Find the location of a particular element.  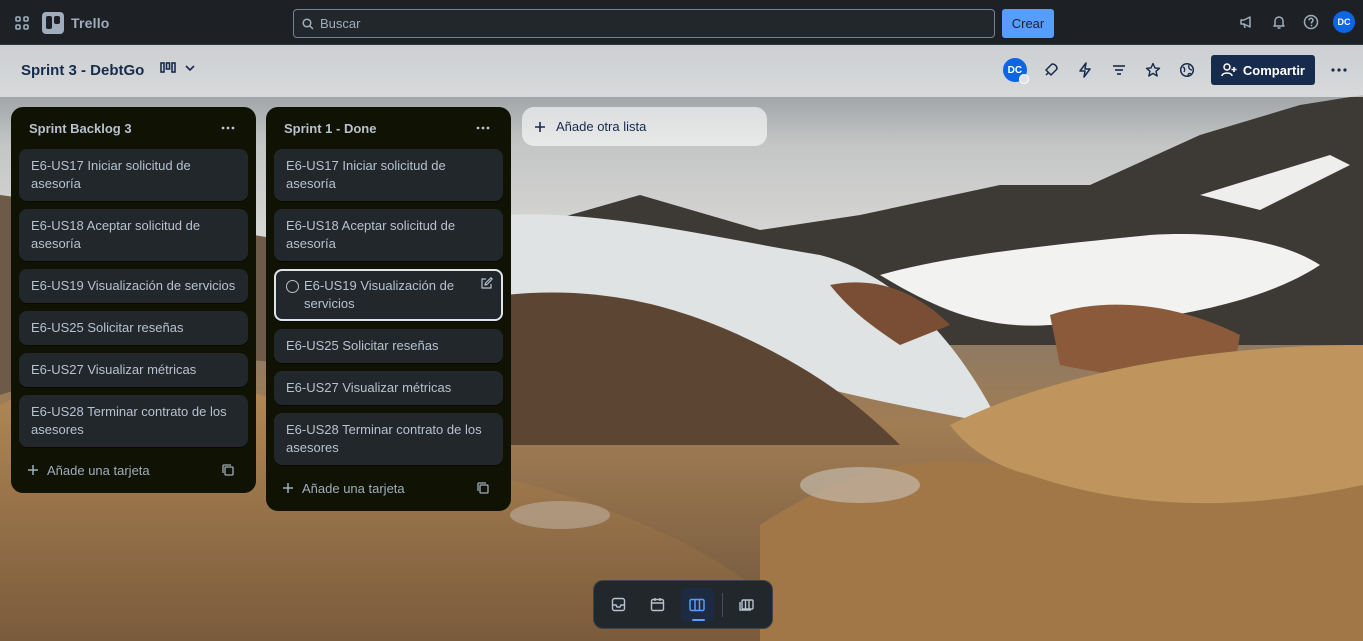

apps-grid-icon is located at coordinates (22, 23).